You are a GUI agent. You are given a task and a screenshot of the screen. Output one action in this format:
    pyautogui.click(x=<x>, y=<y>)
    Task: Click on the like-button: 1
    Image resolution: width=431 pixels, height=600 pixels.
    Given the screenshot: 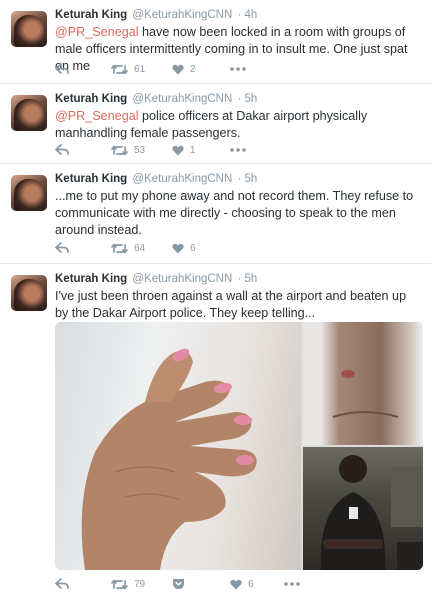 What is the action you would take?
    pyautogui.click(x=184, y=150)
    